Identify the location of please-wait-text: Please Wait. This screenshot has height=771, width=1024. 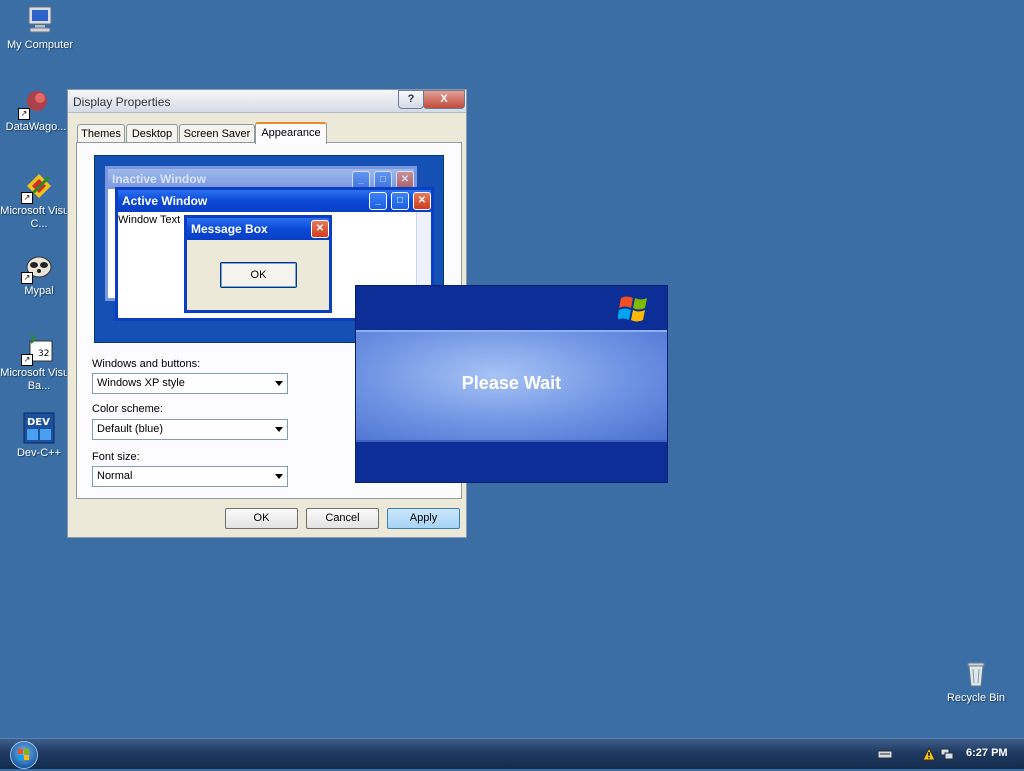
(511, 383).